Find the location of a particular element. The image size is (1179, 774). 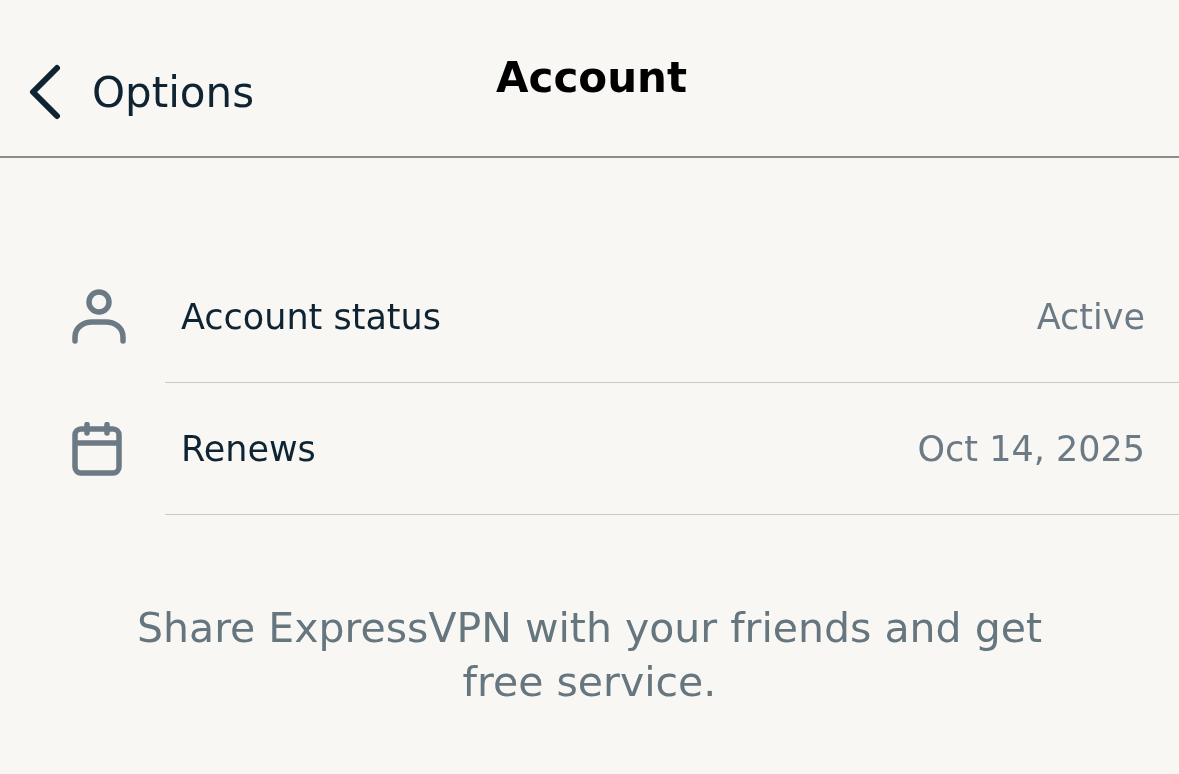

page-title: Account is located at coordinates (591, 77).